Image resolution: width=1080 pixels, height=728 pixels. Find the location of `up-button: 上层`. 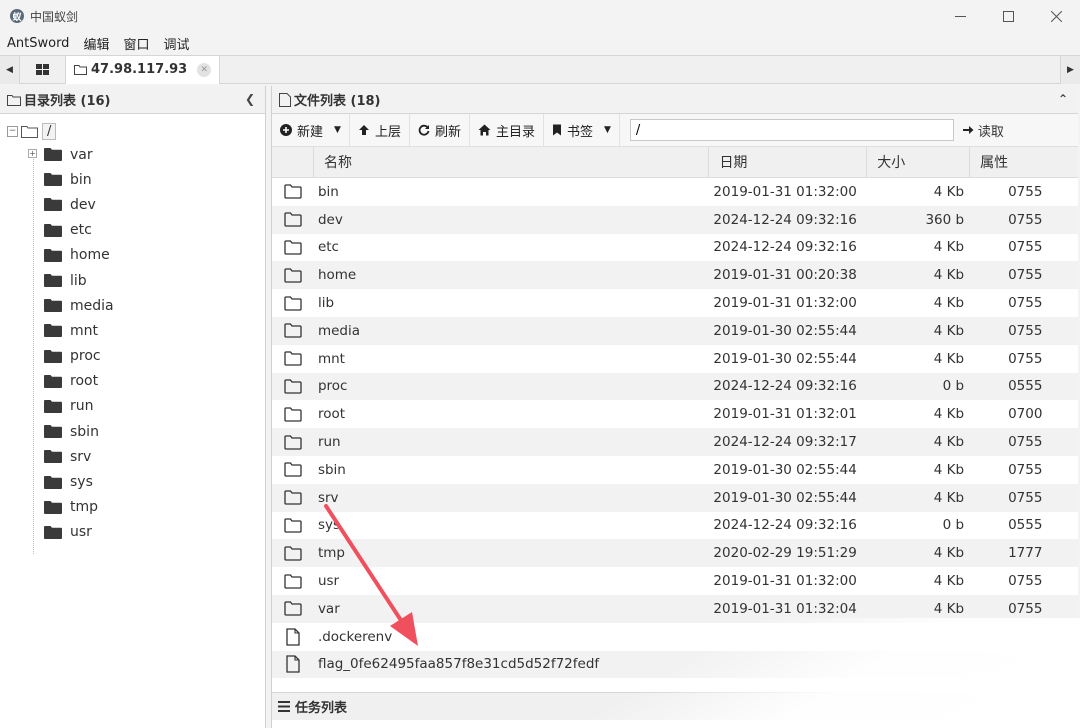

up-button: 上层 is located at coordinates (380, 130).